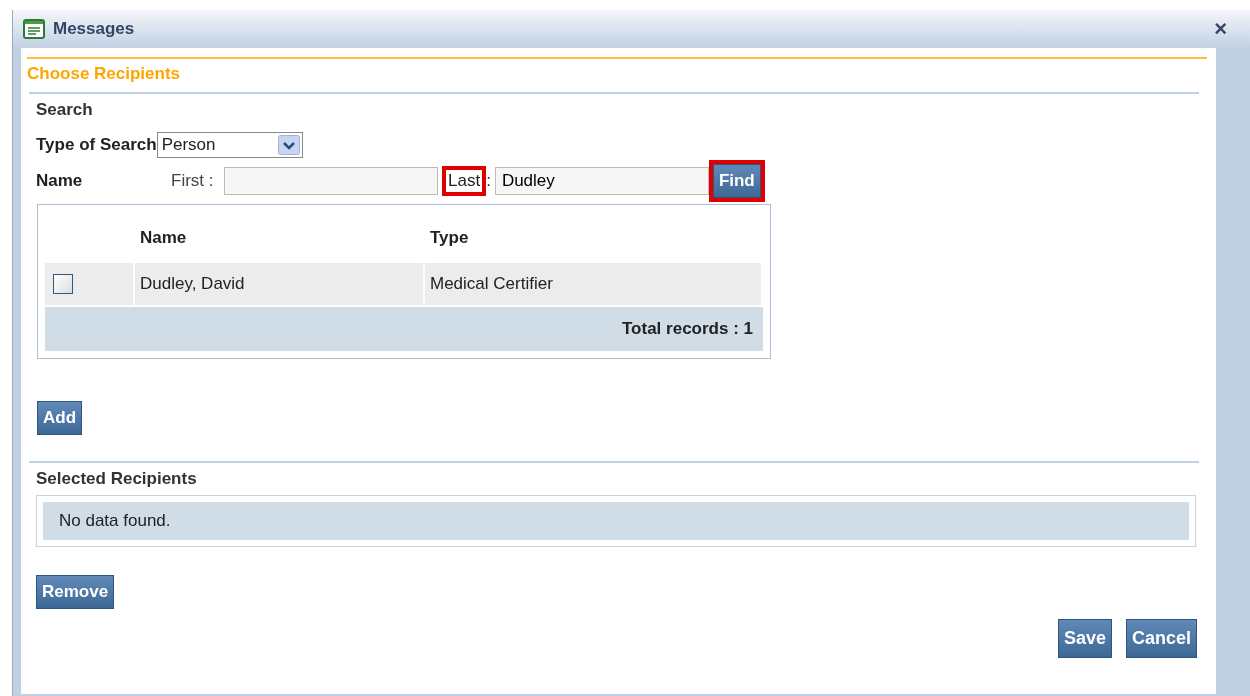  Describe the element at coordinates (617, 74) in the screenshot. I see `section-title: Choose Recipients` at that location.